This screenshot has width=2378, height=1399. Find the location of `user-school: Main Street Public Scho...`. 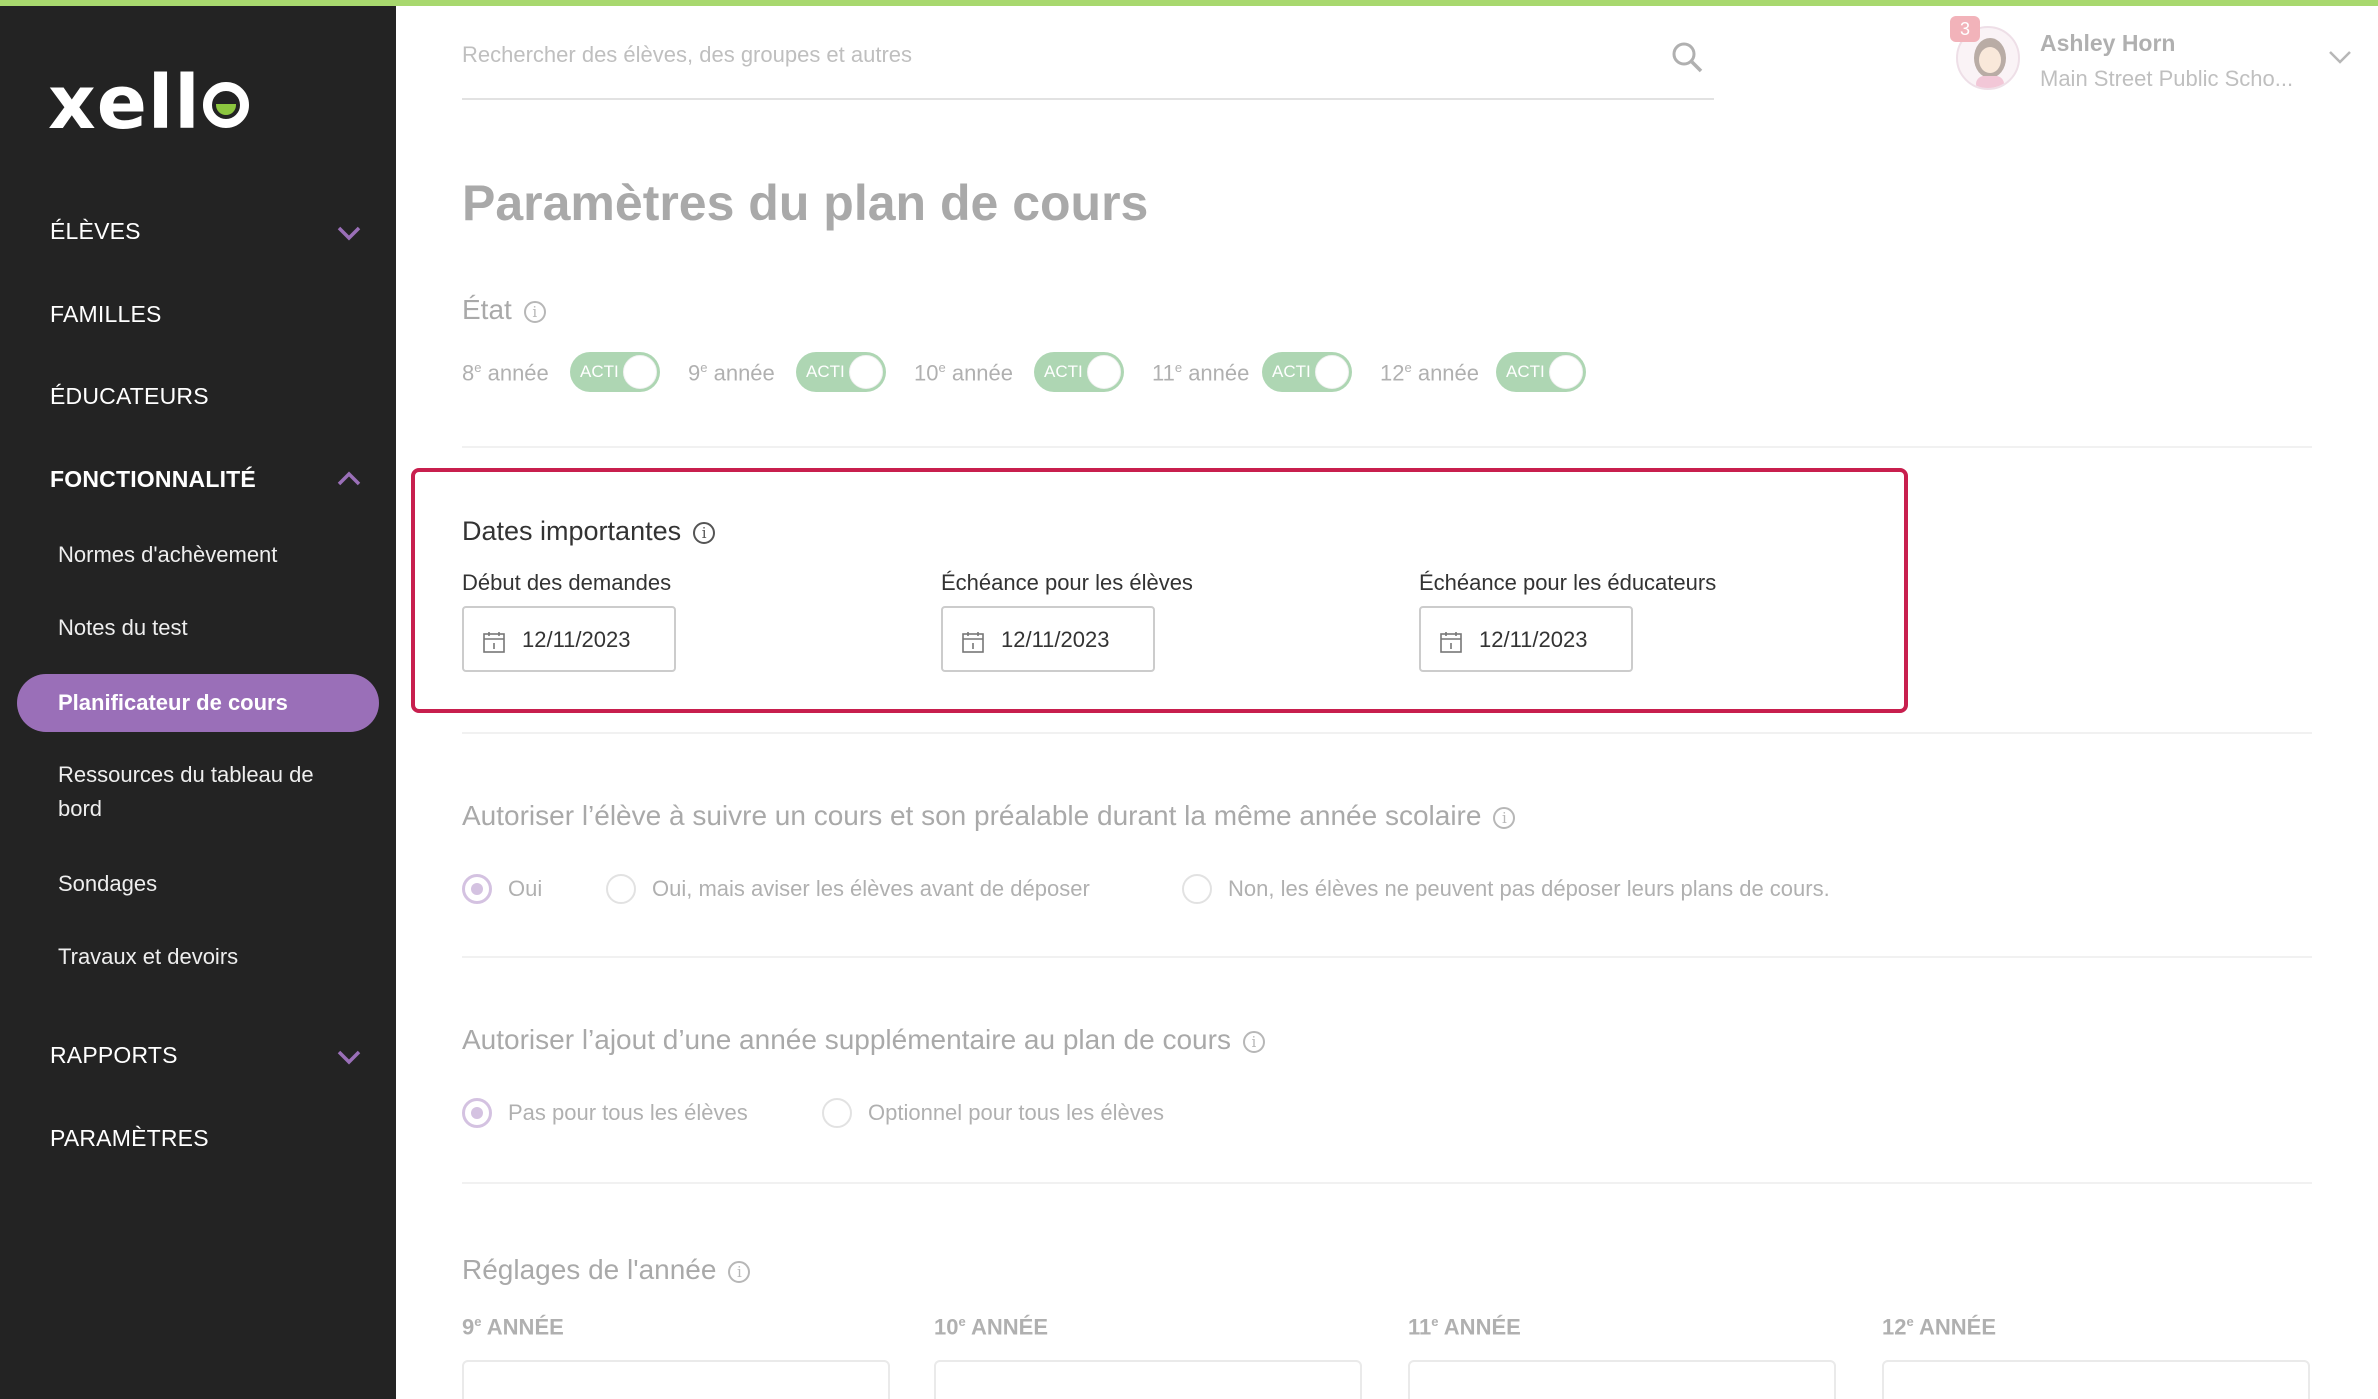

user-school: Main Street Public Scho... is located at coordinates (2167, 78).